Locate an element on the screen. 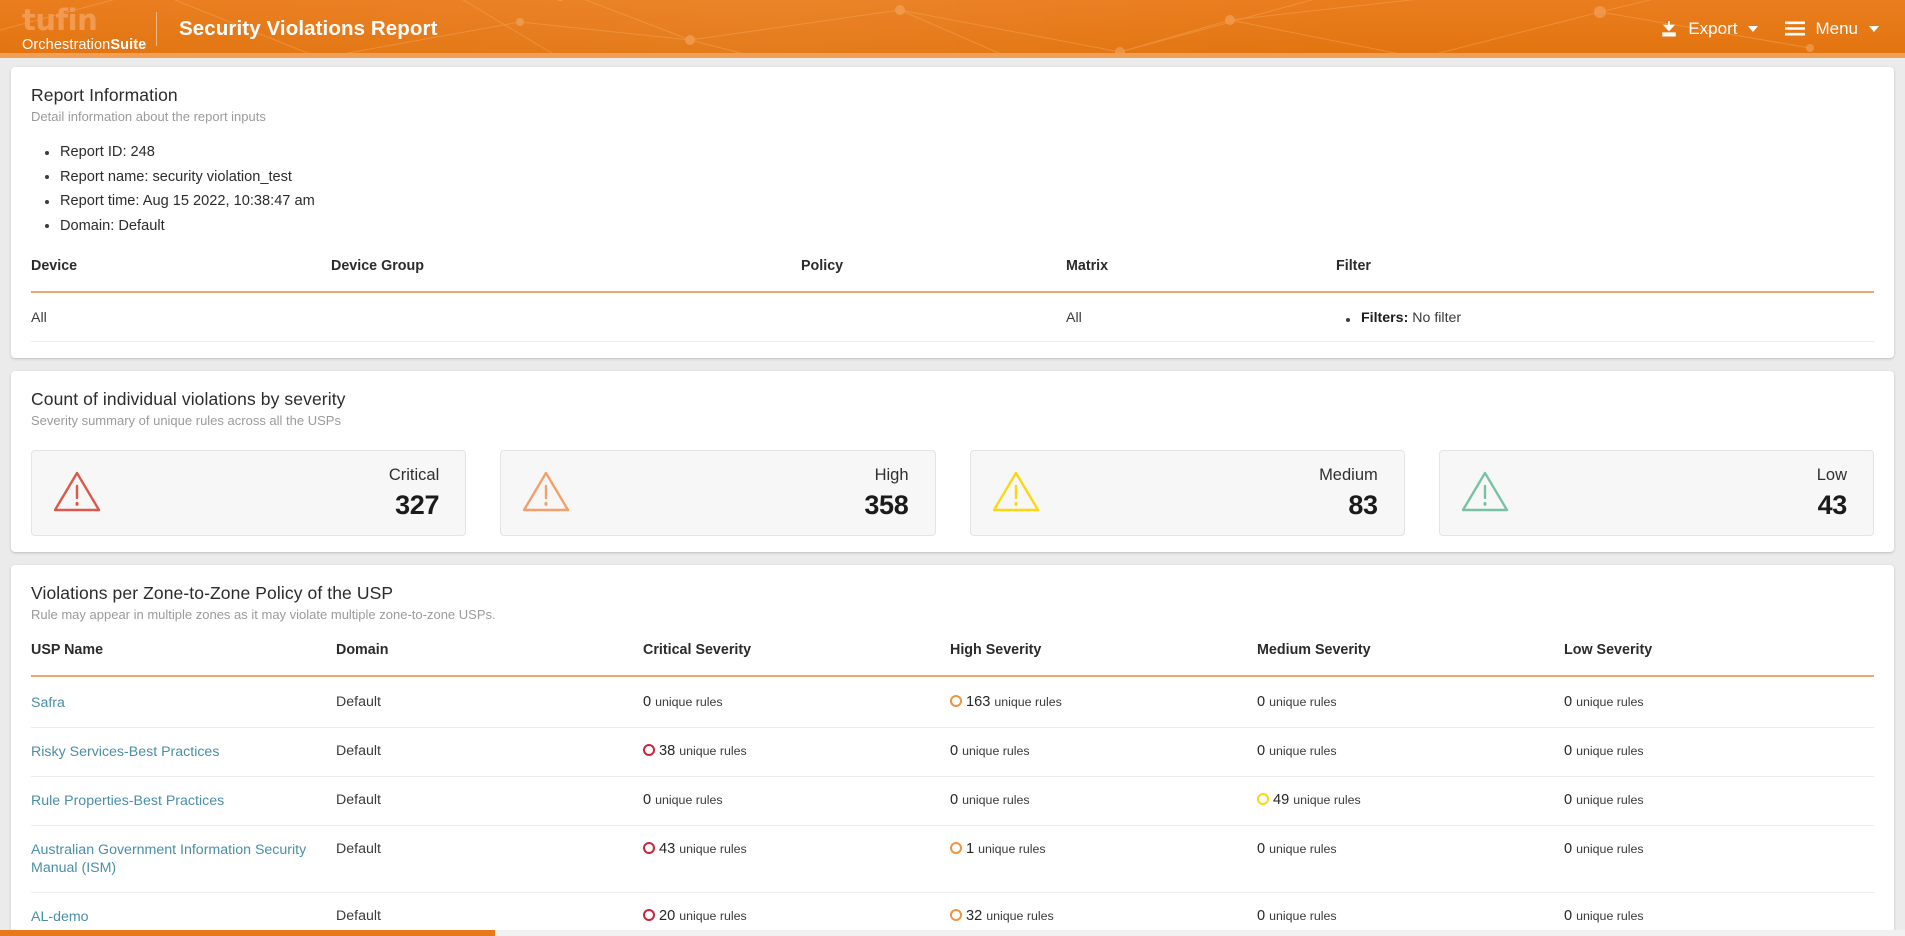 This screenshot has height=936, width=1905. column-header-usp-name: USP Name is located at coordinates (183, 659).